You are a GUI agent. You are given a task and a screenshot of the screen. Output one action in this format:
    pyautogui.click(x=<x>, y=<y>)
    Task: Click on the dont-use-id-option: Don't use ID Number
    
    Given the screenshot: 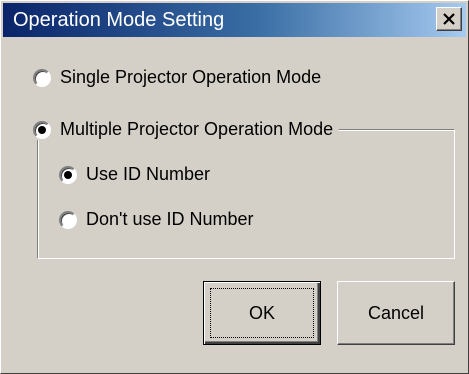 What is the action you would take?
    pyautogui.click(x=156, y=219)
    